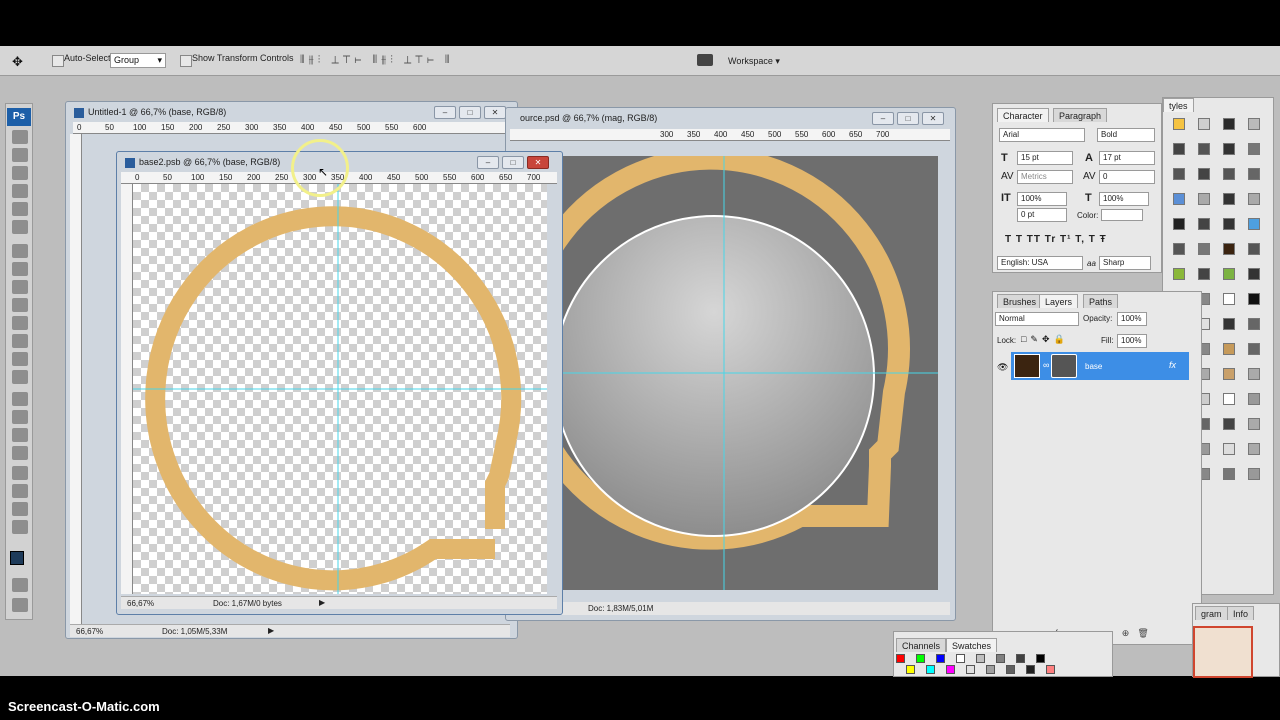 This screenshot has width=1280, height=720. Describe the element at coordinates (377, 60) in the screenshot. I see `align-icons: ⫴⫵⫶ ⊥⊤⊢ ⫴⫵⫶ ⊥⊤⊢ ⫴` at that location.